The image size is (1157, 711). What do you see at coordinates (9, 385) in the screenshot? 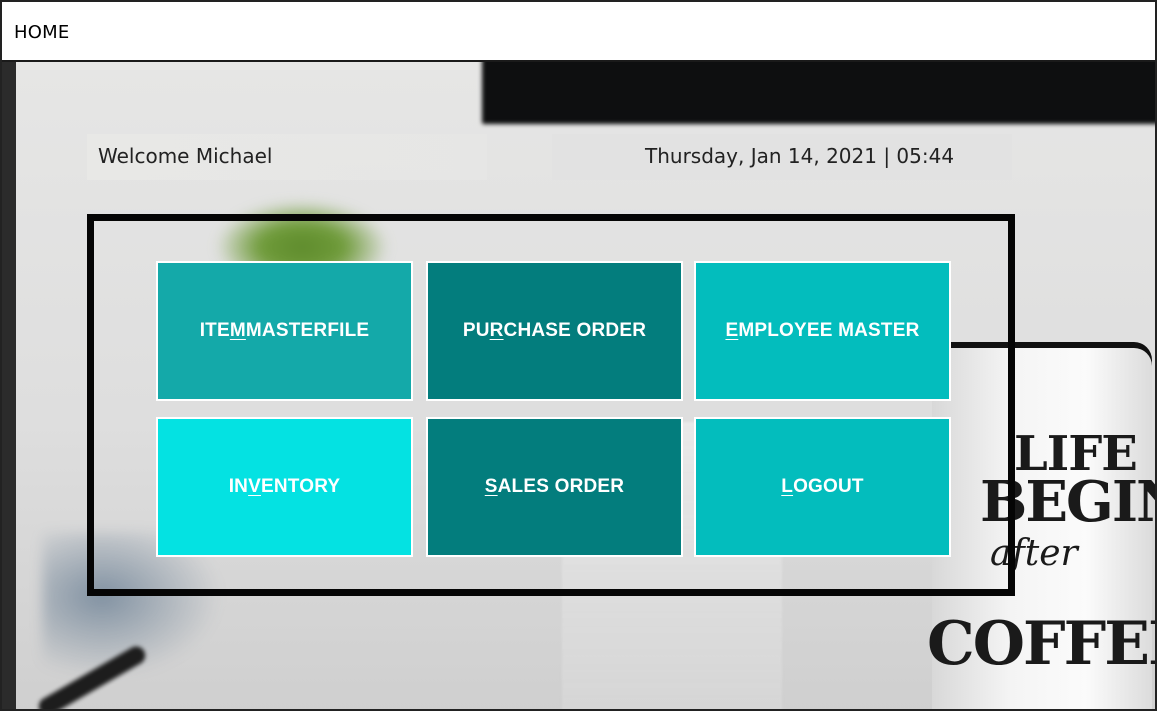
I see `background-edge` at bounding box center [9, 385].